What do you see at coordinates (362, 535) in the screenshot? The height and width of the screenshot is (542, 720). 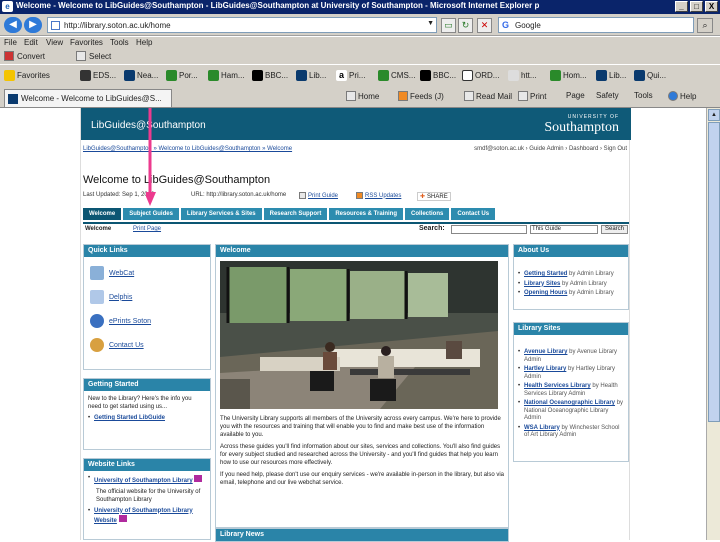 I see `library-news-title: Library News` at bounding box center [362, 535].